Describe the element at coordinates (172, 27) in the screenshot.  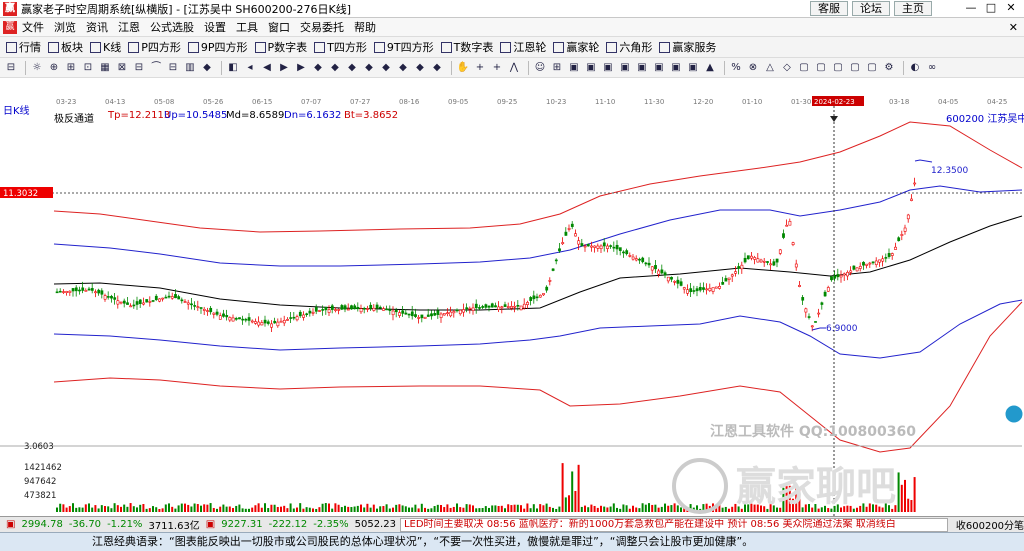
I see `menu-formula: 公式选股` at that location.